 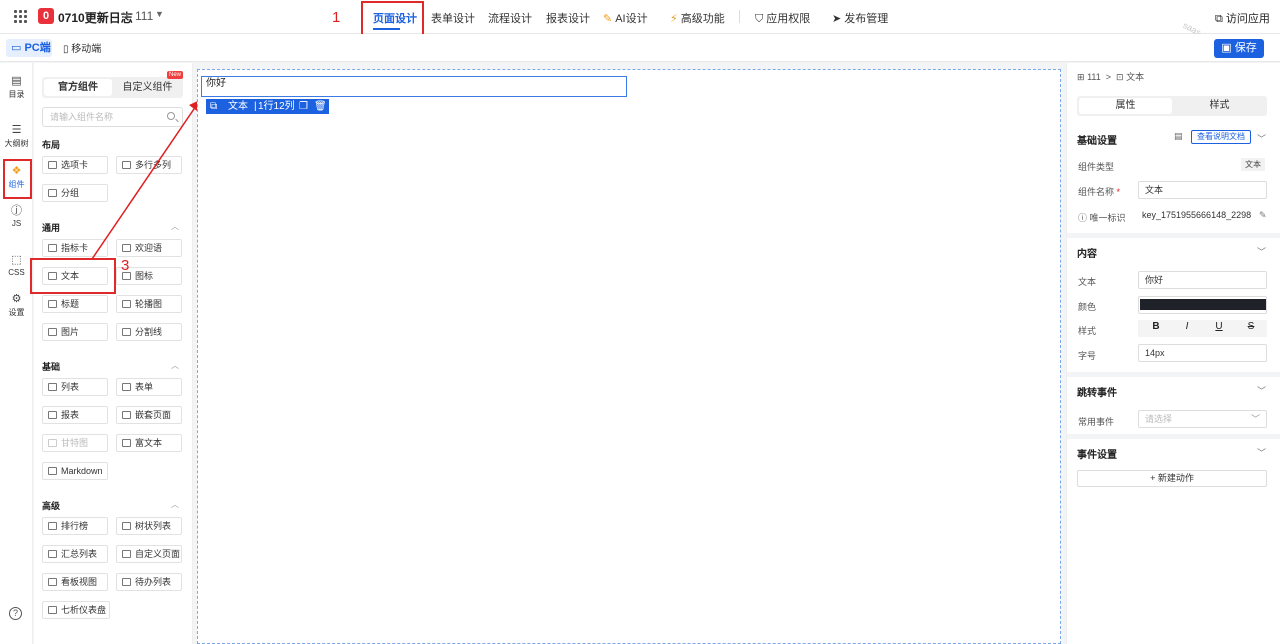 What do you see at coordinates (213, 106) in the screenshot?
I see `select-parent-icon: ⧉` at bounding box center [213, 106].